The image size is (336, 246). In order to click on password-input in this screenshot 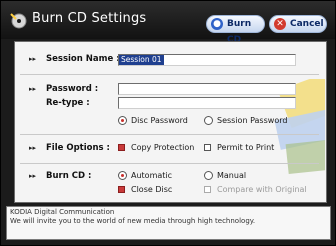, I will do `click(207, 89)`.